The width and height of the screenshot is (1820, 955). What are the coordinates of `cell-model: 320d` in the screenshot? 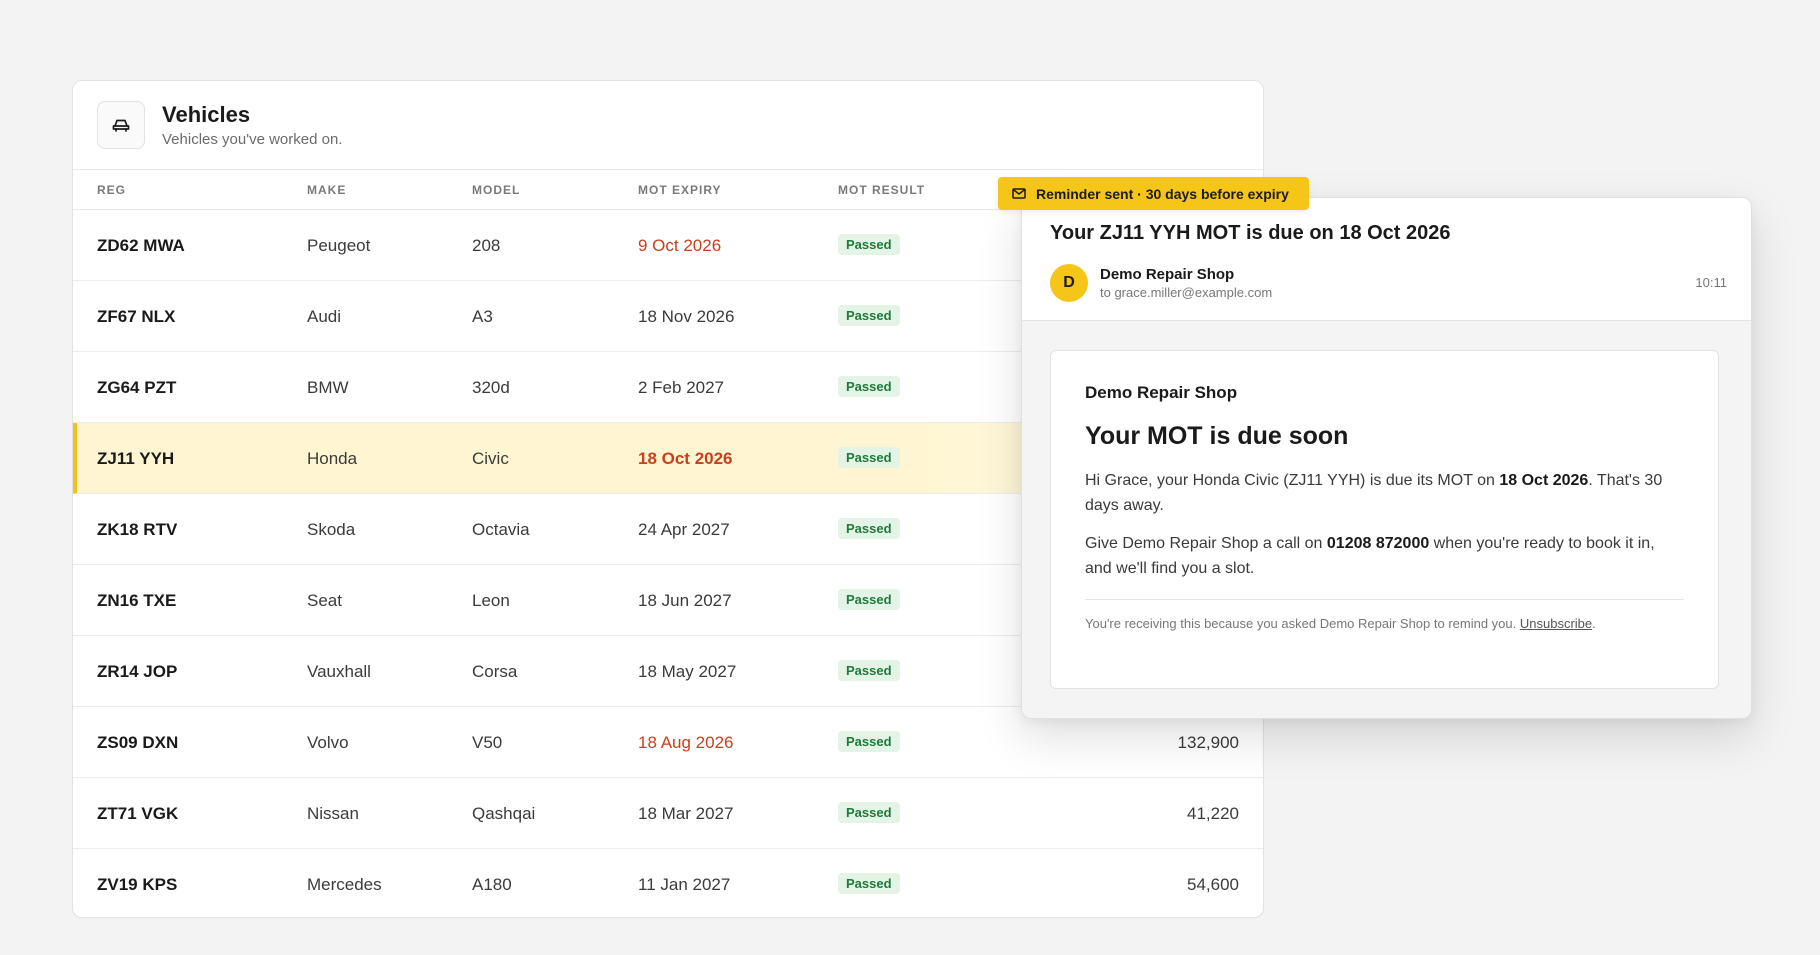 It's located at (491, 387).